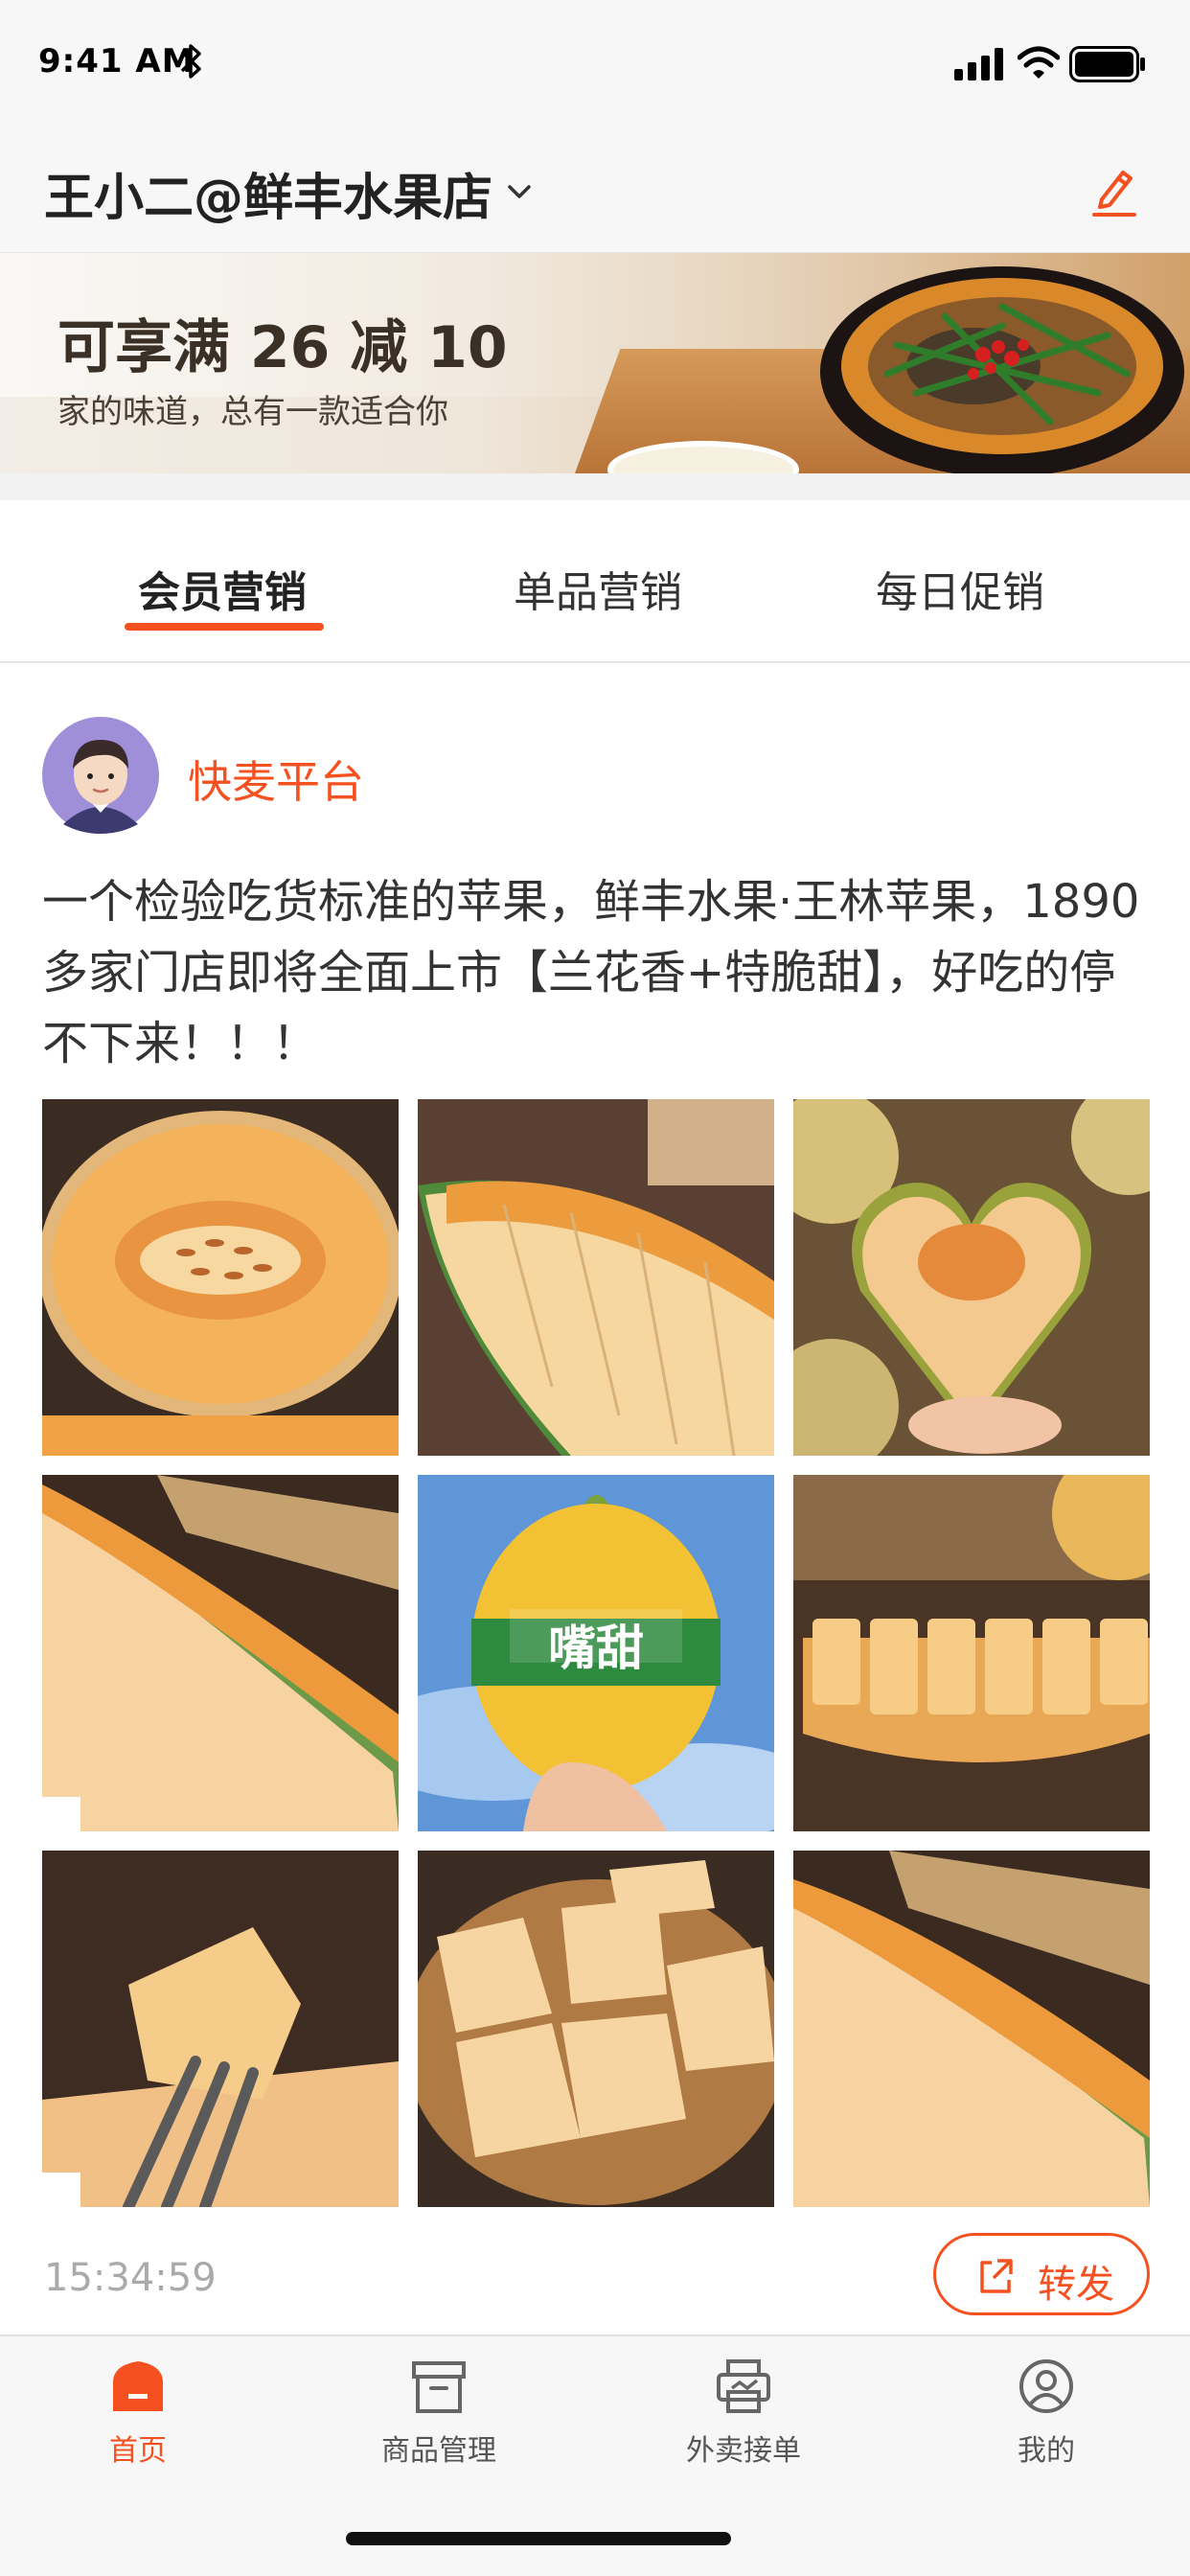 The image size is (1190, 2576). What do you see at coordinates (439, 2451) in the screenshot?
I see `tabbar-label-product-management: 商品管理` at bounding box center [439, 2451].